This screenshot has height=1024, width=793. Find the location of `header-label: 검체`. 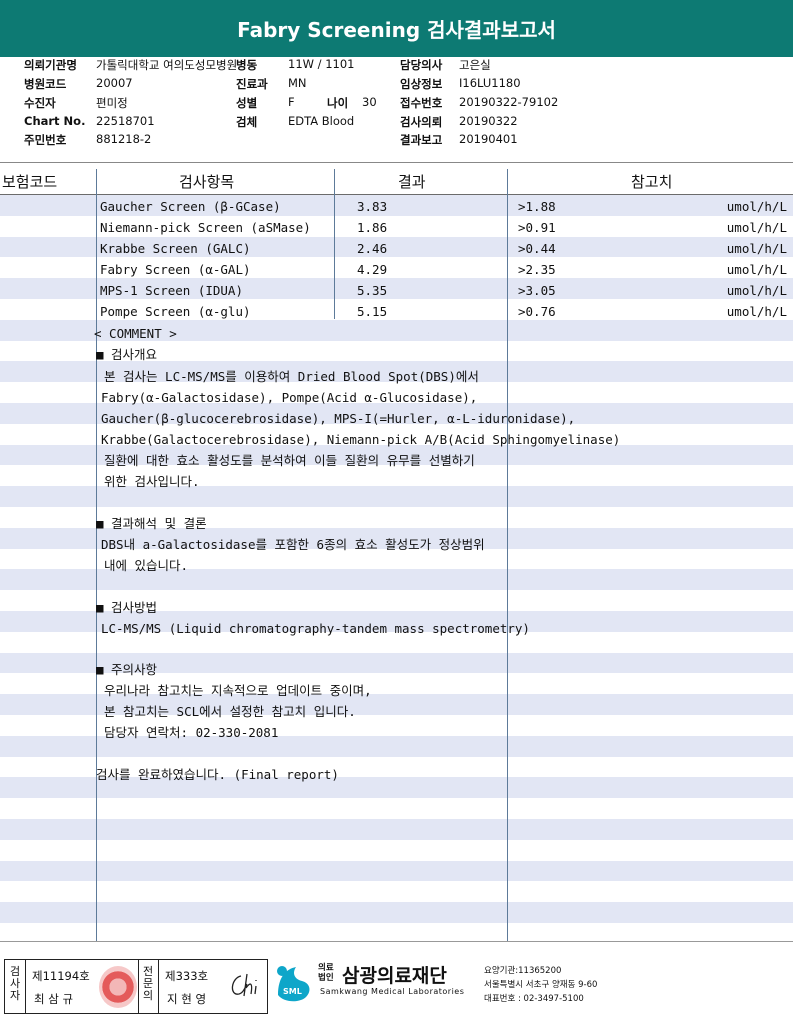

header-label: 검체 is located at coordinates (247, 122).